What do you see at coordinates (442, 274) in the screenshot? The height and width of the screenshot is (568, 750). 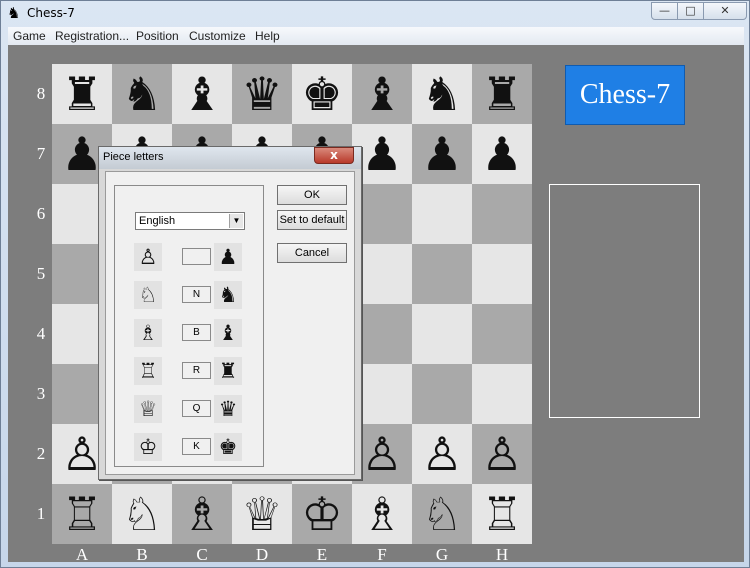 I see `square-g5` at bounding box center [442, 274].